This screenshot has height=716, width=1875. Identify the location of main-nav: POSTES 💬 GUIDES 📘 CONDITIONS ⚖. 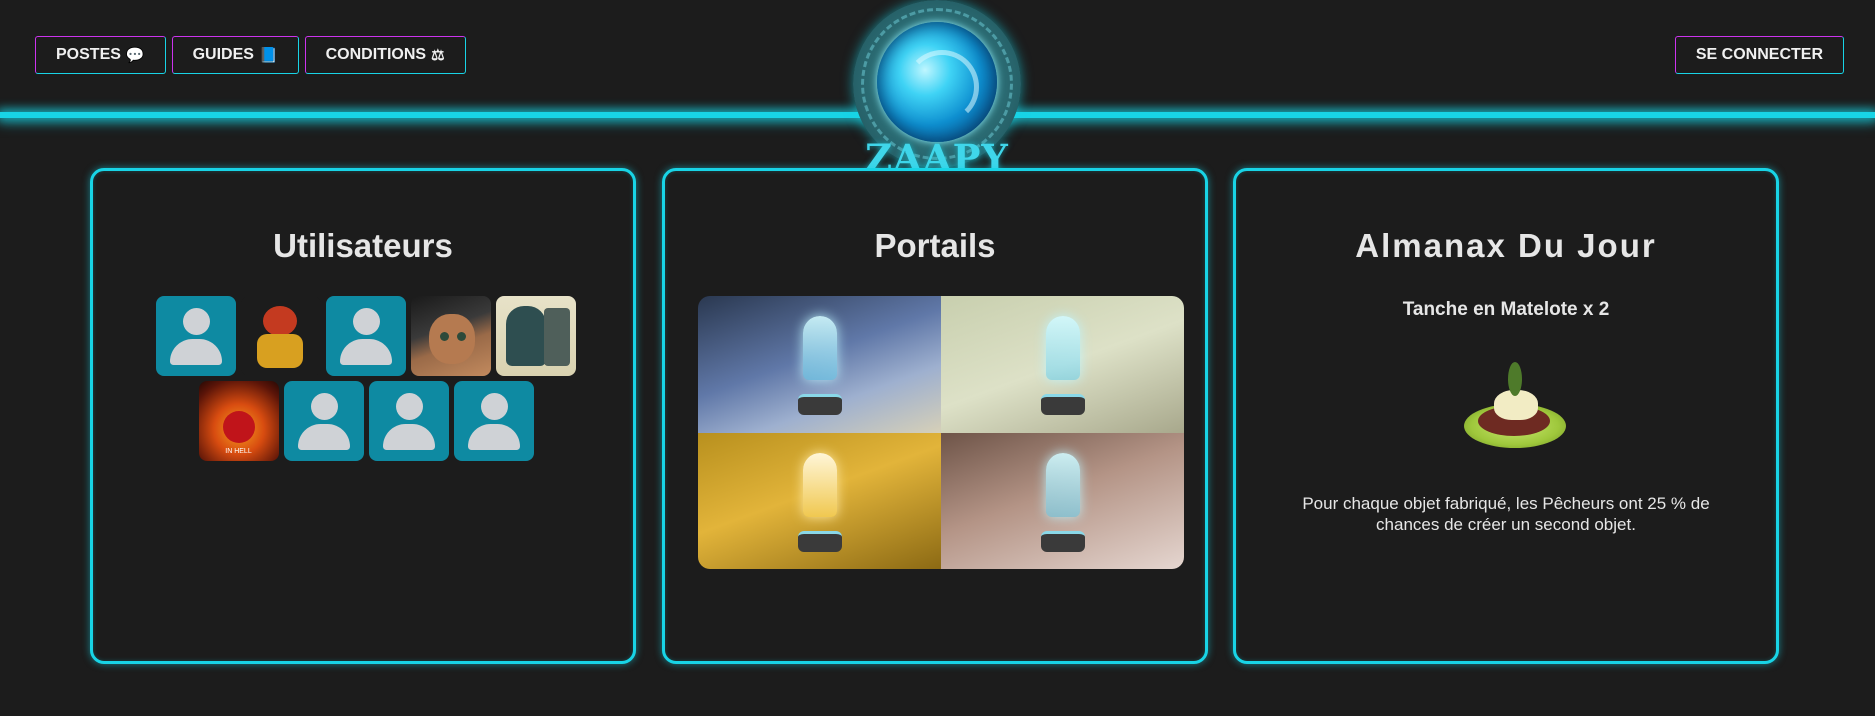
(250, 55).